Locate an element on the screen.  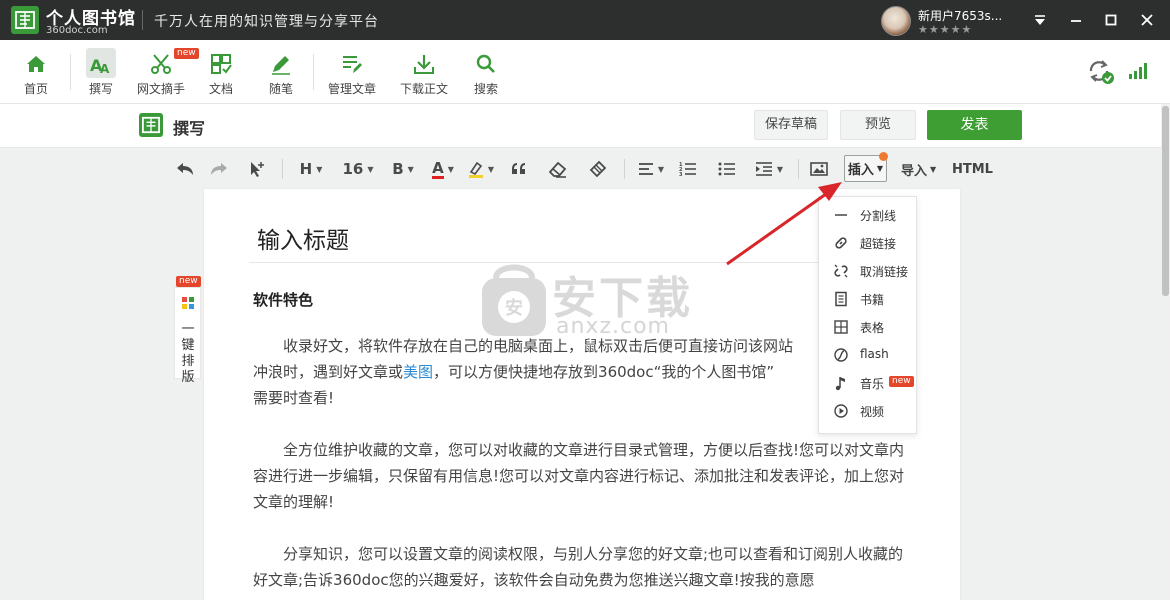
one-click-layout-panel: 一键排版 is located at coordinates (187, 336).